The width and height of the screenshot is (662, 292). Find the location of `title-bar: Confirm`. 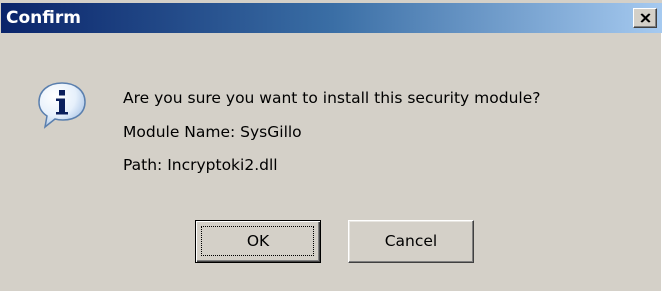

title-bar: Confirm is located at coordinates (331, 18).